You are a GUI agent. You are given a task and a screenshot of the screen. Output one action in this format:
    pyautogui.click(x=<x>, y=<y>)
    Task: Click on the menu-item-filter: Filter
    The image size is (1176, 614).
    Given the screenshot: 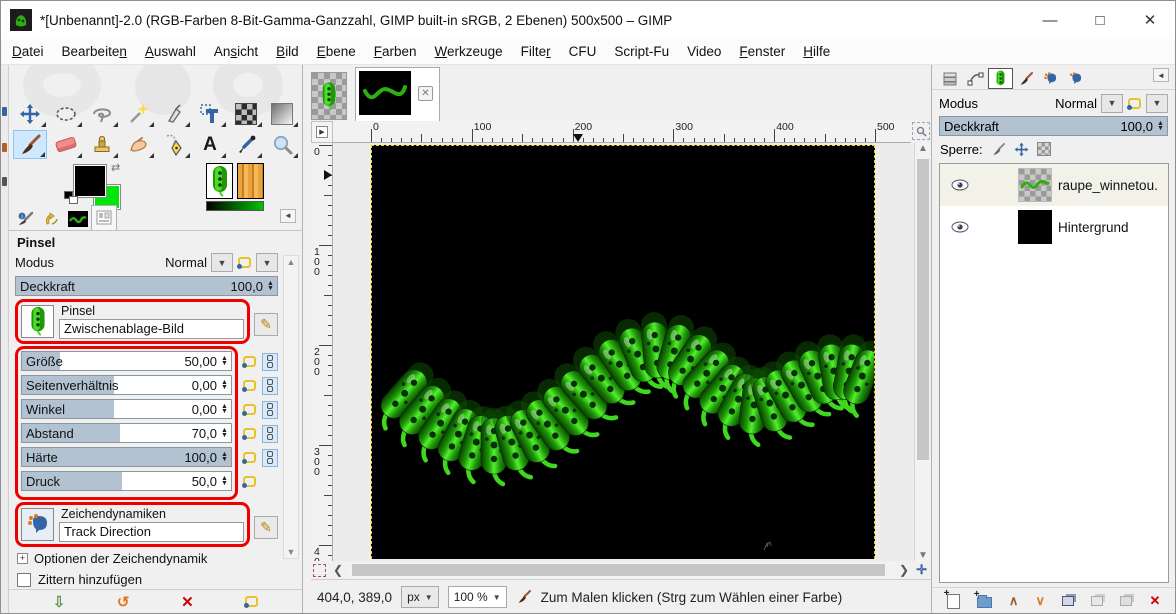 What is the action you would take?
    pyautogui.click(x=536, y=51)
    